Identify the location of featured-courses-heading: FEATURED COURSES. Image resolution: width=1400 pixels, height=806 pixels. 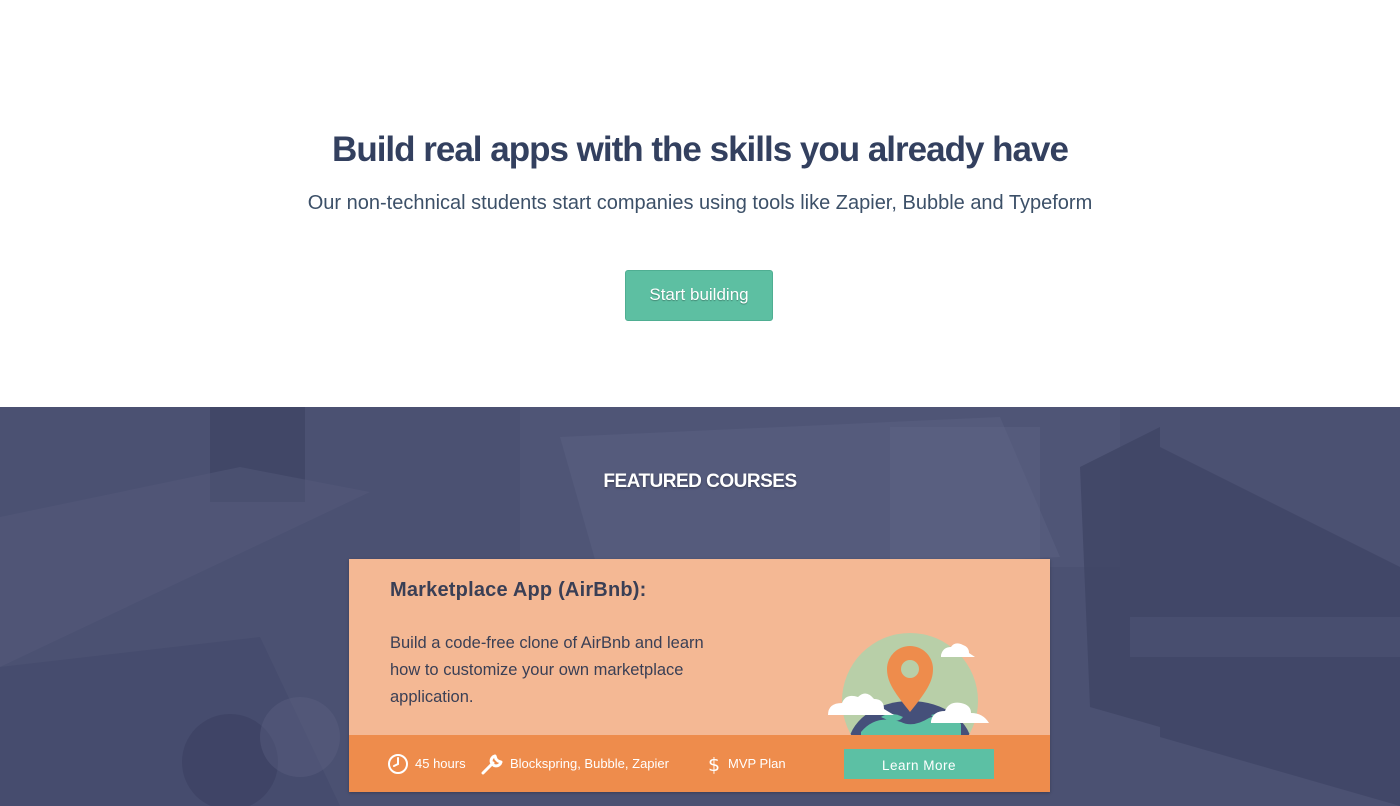
(700, 481).